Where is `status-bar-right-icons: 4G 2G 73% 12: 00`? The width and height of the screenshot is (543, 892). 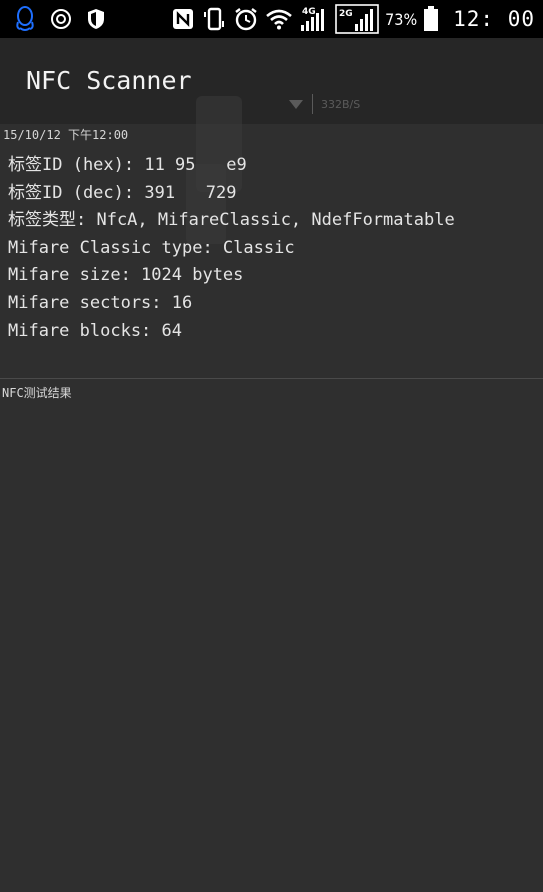
status-bar-right-icons: 4G 2G 73% 12: 00 is located at coordinates (357, 19).